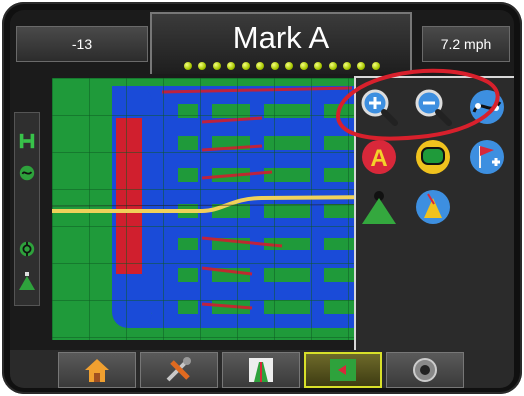 The image size is (524, 396). Describe the element at coordinates (379, 207) in the screenshot. I see `perspective-view-icon` at that location.